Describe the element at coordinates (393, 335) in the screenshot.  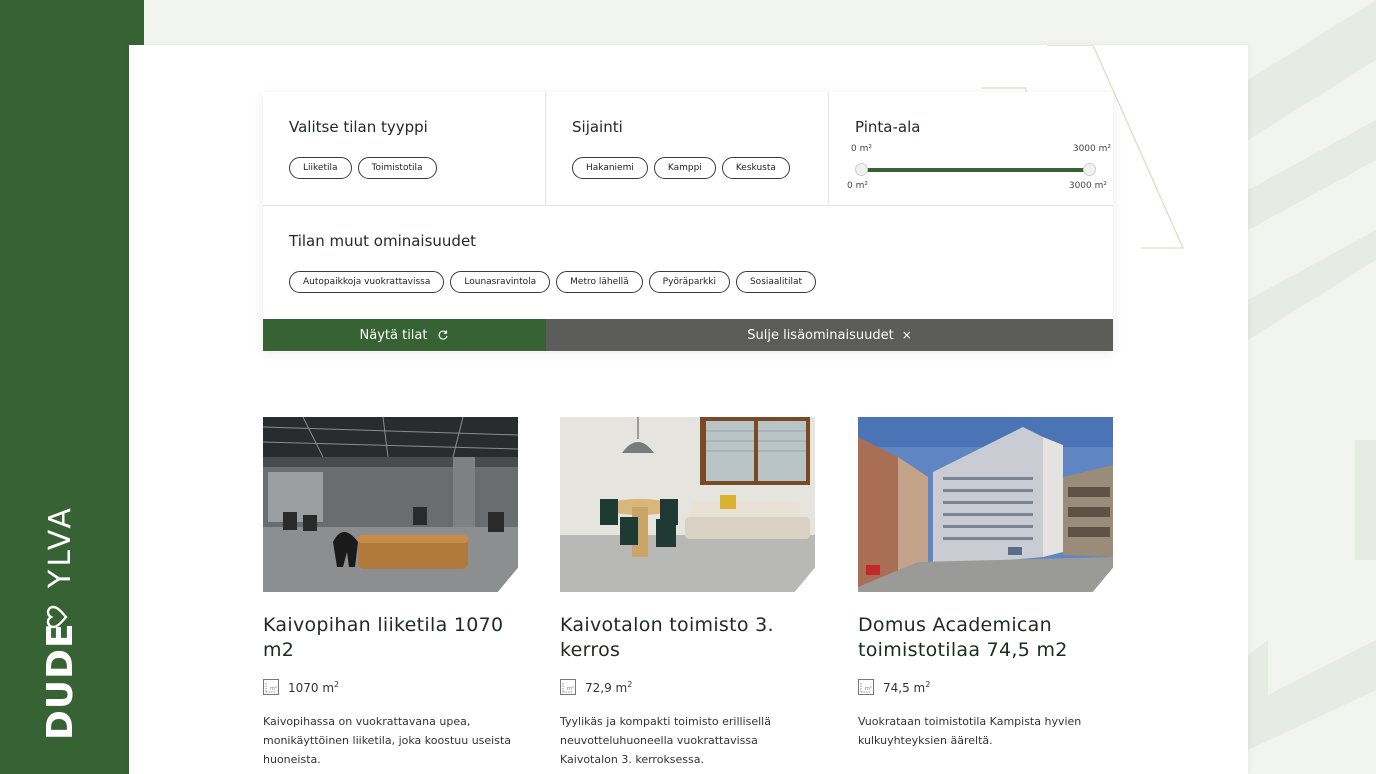
I see `show-spaces-label: Näytä tilat` at that location.